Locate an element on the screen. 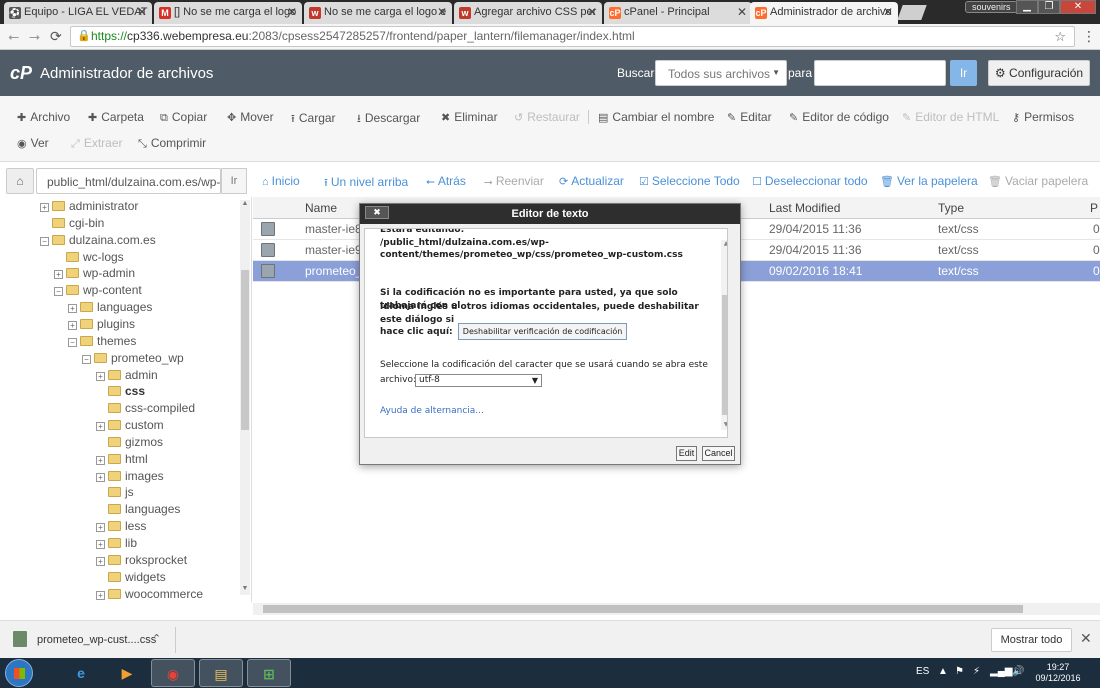 The width and height of the screenshot is (1100, 688). vaciar-papelera-button: 🗑 Vaciar papelera is located at coordinates (1038, 181).